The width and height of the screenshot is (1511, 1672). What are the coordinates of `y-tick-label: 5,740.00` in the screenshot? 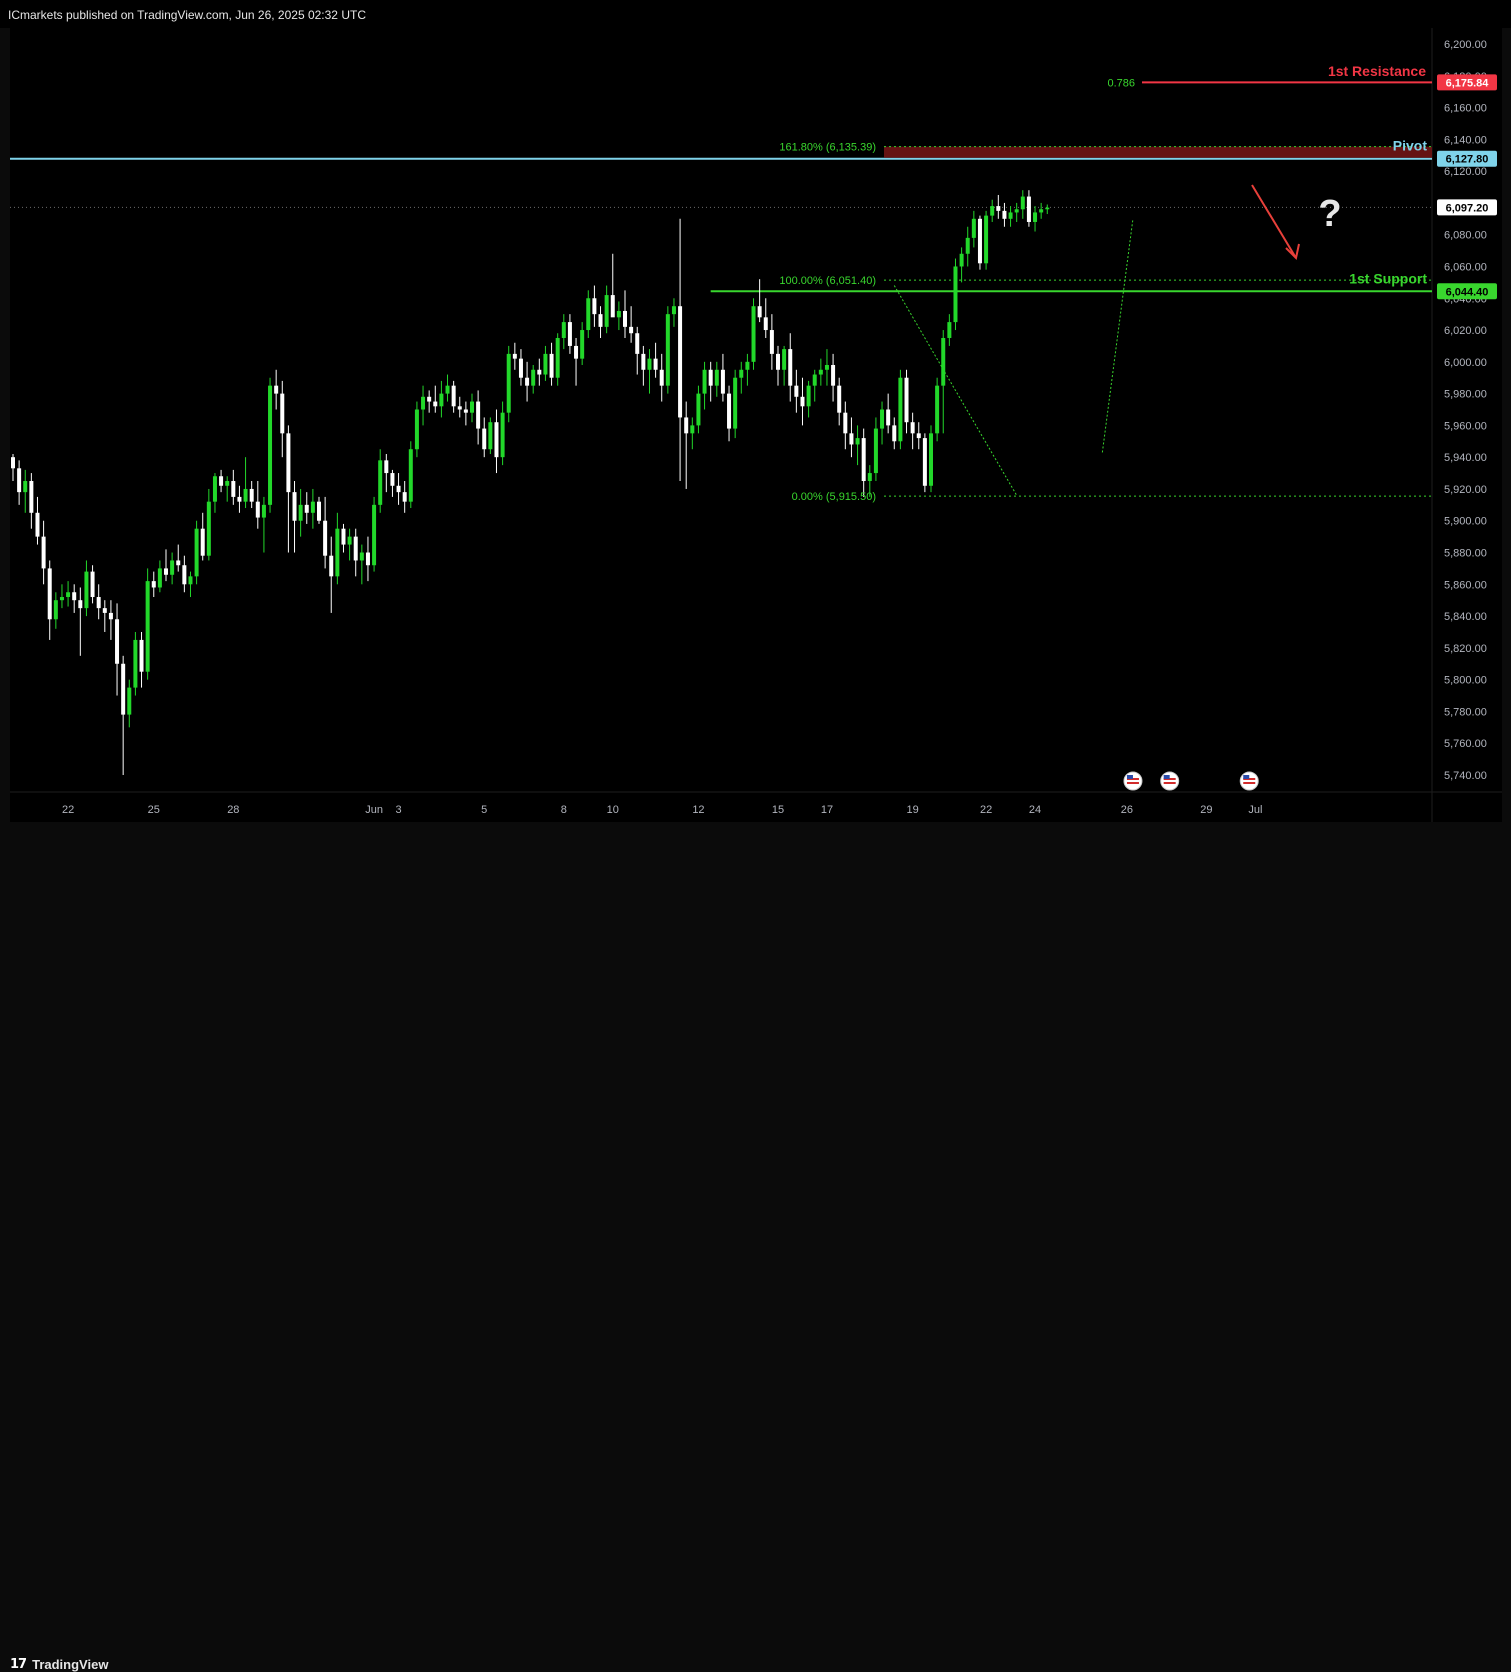 It's located at (1465, 776).